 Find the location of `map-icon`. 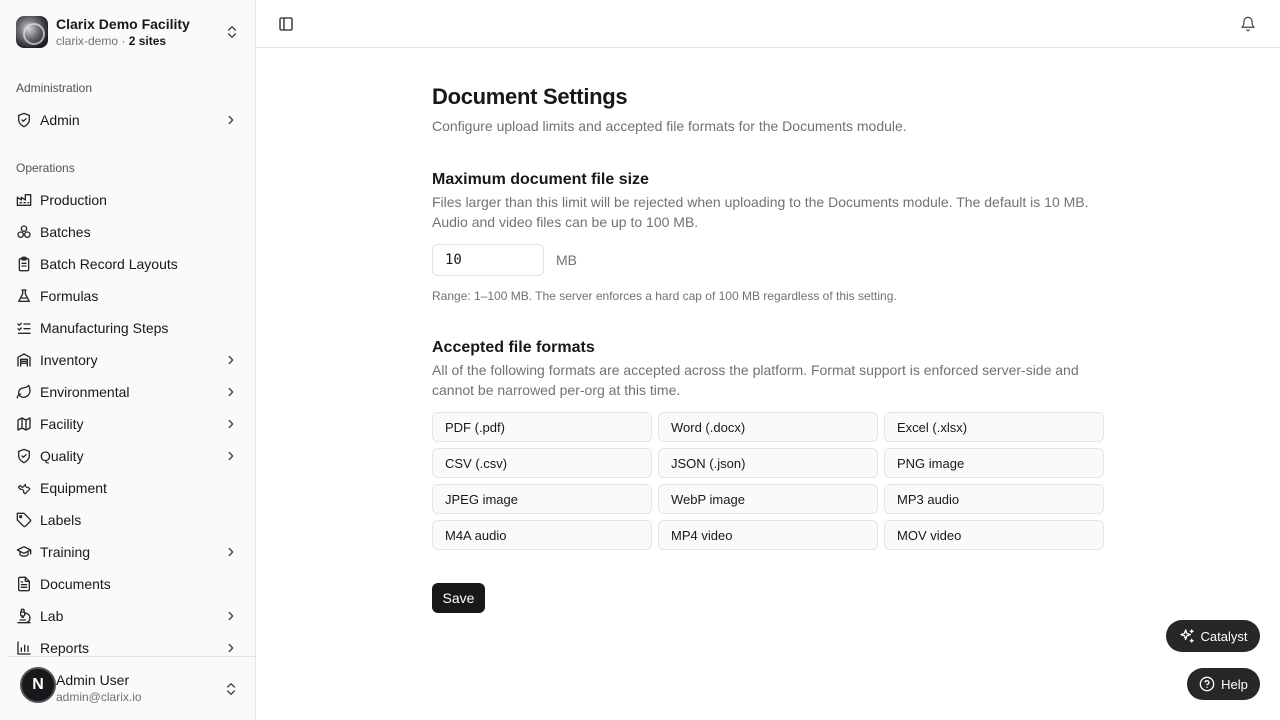

map-icon is located at coordinates (24, 424).